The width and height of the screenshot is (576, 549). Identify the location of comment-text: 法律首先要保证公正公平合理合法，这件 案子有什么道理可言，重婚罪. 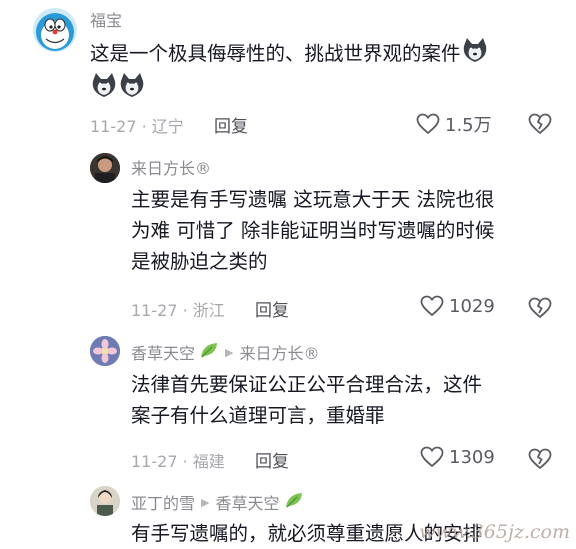
(307, 400).